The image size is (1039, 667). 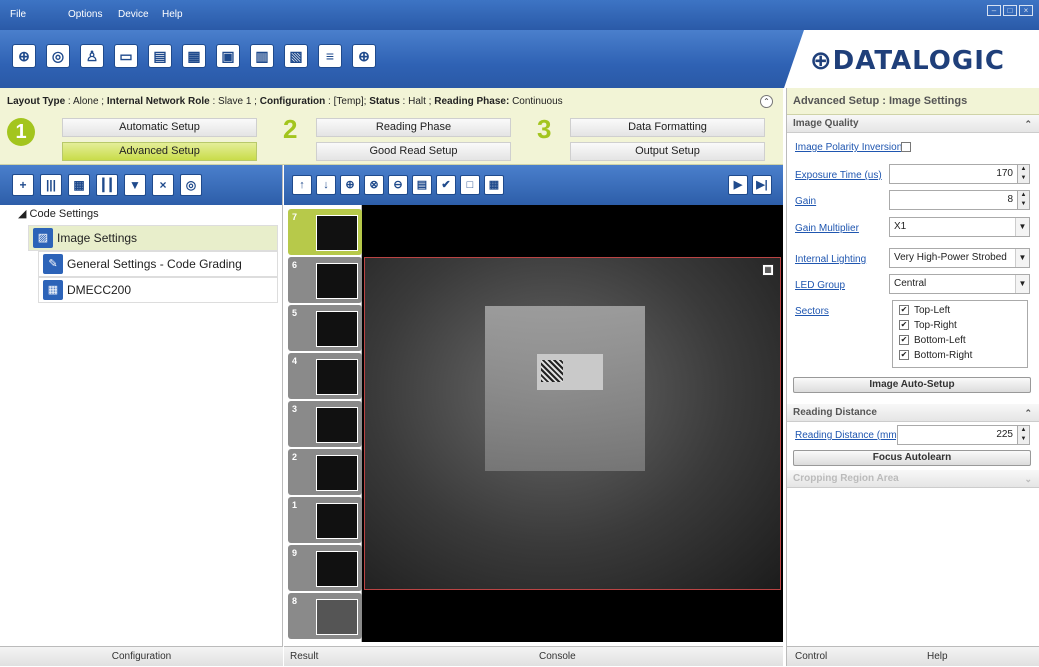 What do you see at coordinates (330, 56) in the screenshot?
I see `export-icon: ≡` at bounding box center [330, 56].